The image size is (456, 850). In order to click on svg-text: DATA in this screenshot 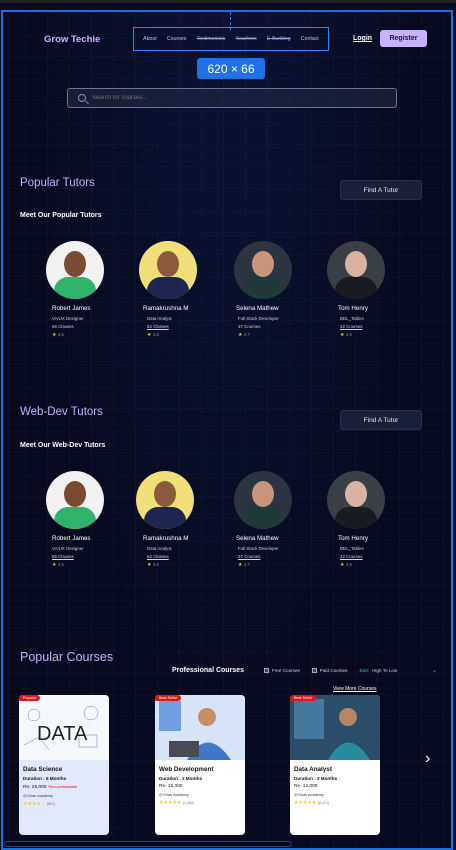, I will do `click(62, 734)`.